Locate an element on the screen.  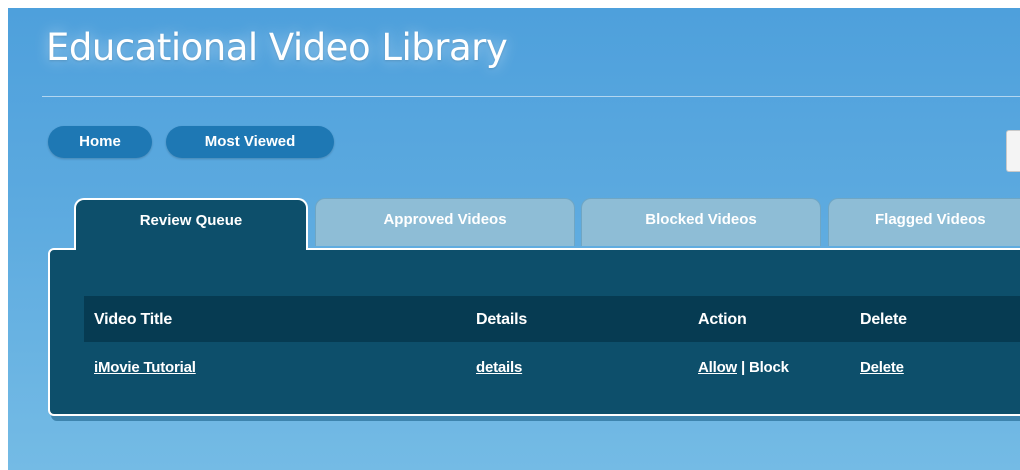
action-cell: Allow | Block is located at coordinates (743, 367).